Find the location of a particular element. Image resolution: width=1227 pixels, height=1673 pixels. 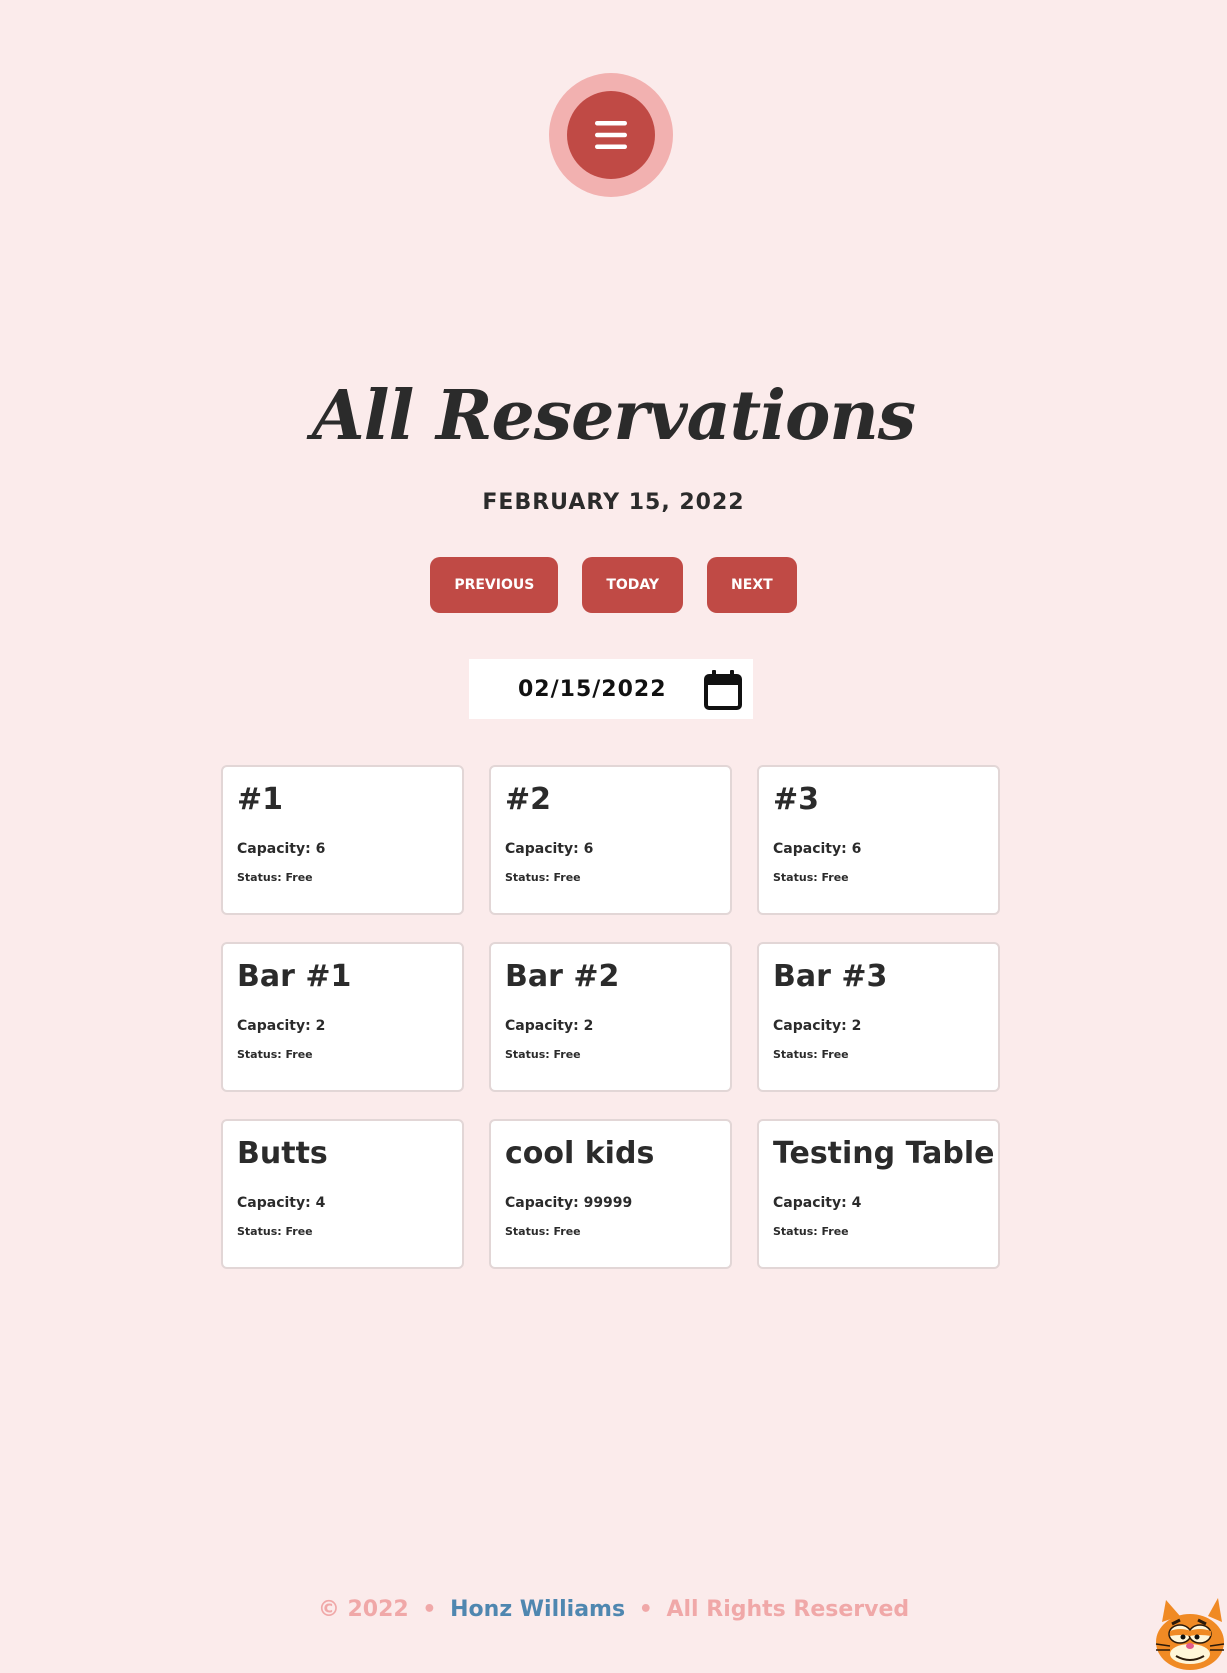

table-name: #2 is located at coordinates (528, 799).